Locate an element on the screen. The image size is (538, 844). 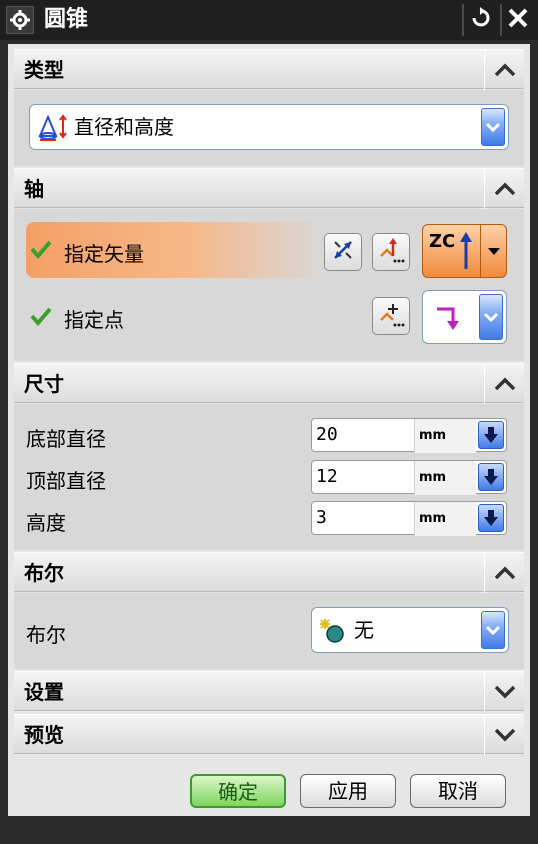
vector-constructor-icon is located at coordinates (391, 252).